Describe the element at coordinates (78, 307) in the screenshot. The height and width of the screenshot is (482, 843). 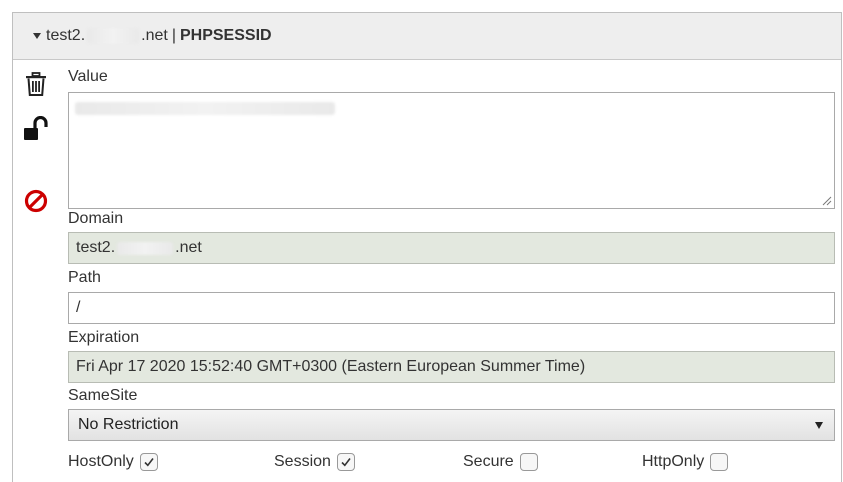
I see `path-value: /` at that location.